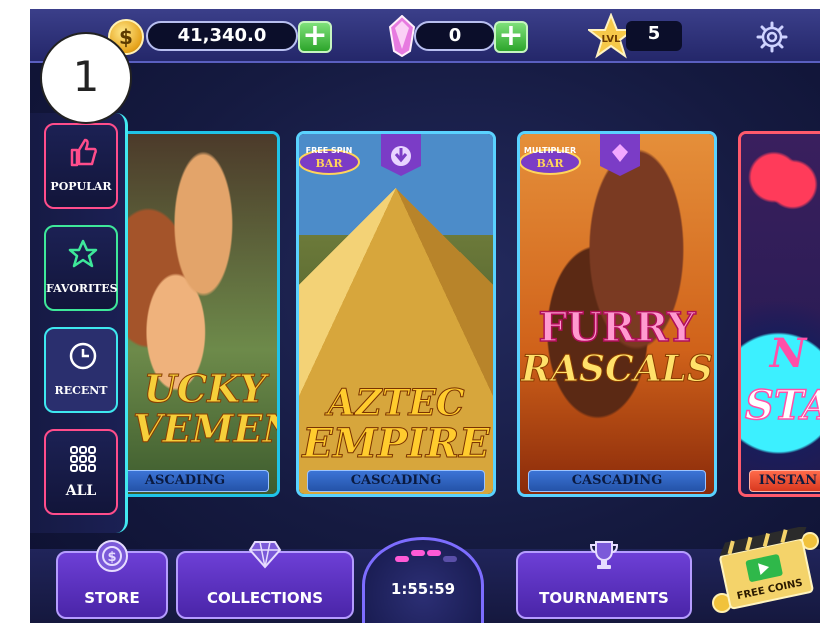 Image resolution: width=820 pixels, height=623 pixels. Describe the element at coordinates (401, 153) in the screenshot. I see `download-ribbon-icon` at that location.